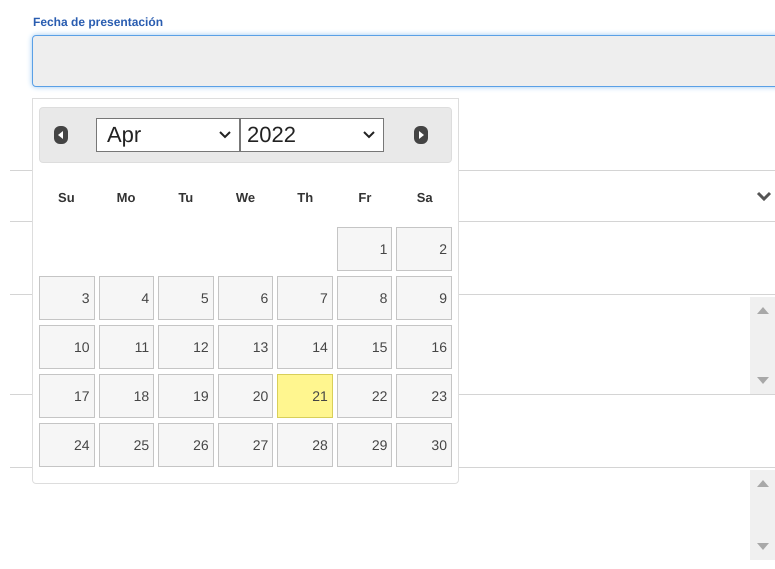  Describe the element at coordinates (66, 198) in the screenshot. I see `weekday-label: Su` at that location.